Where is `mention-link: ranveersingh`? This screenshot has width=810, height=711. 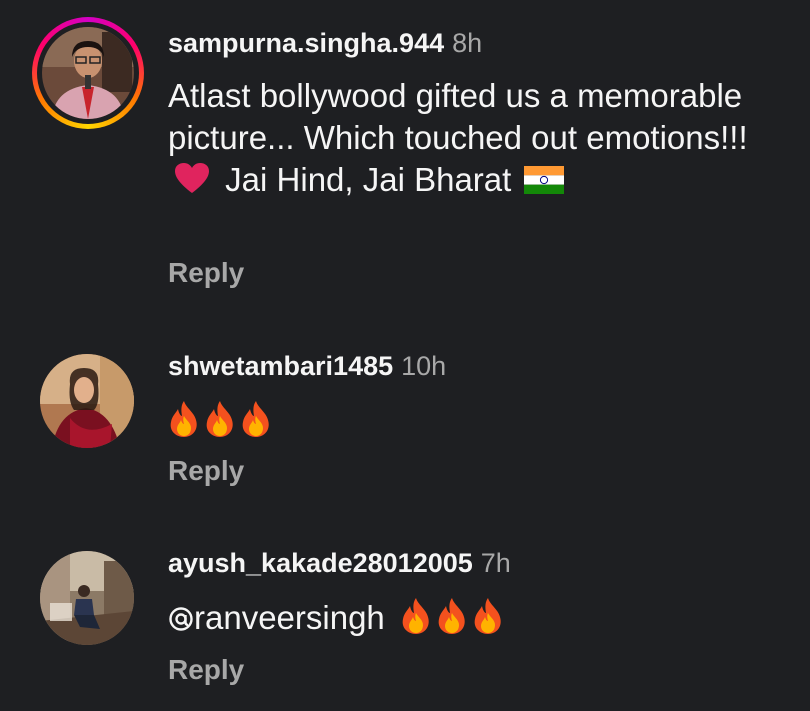 mention-link: ranveersingh is located at coordinates (276, 617).